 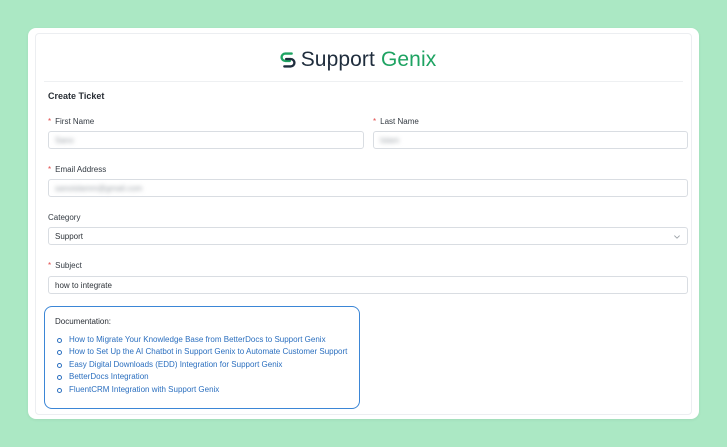 What do you see at coordinates (81, 169) in the screenshot?
I see `email-label-text: Email Address` at bounding box center [81, 169].